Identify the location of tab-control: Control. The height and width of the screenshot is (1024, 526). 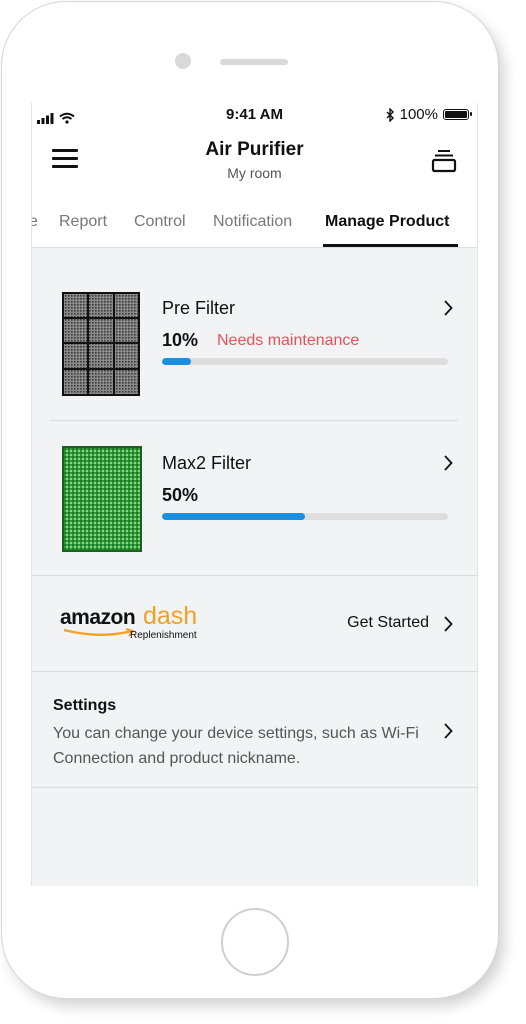
(160, 222).